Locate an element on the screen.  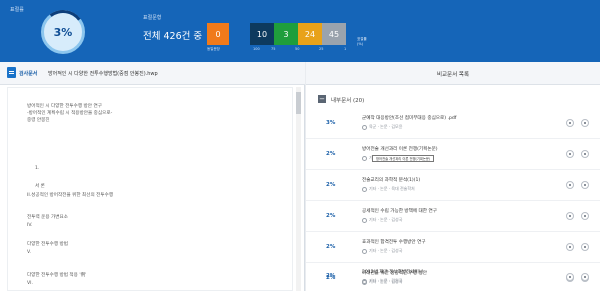
range-box-75: 3 is located at coordinates (286, 34).